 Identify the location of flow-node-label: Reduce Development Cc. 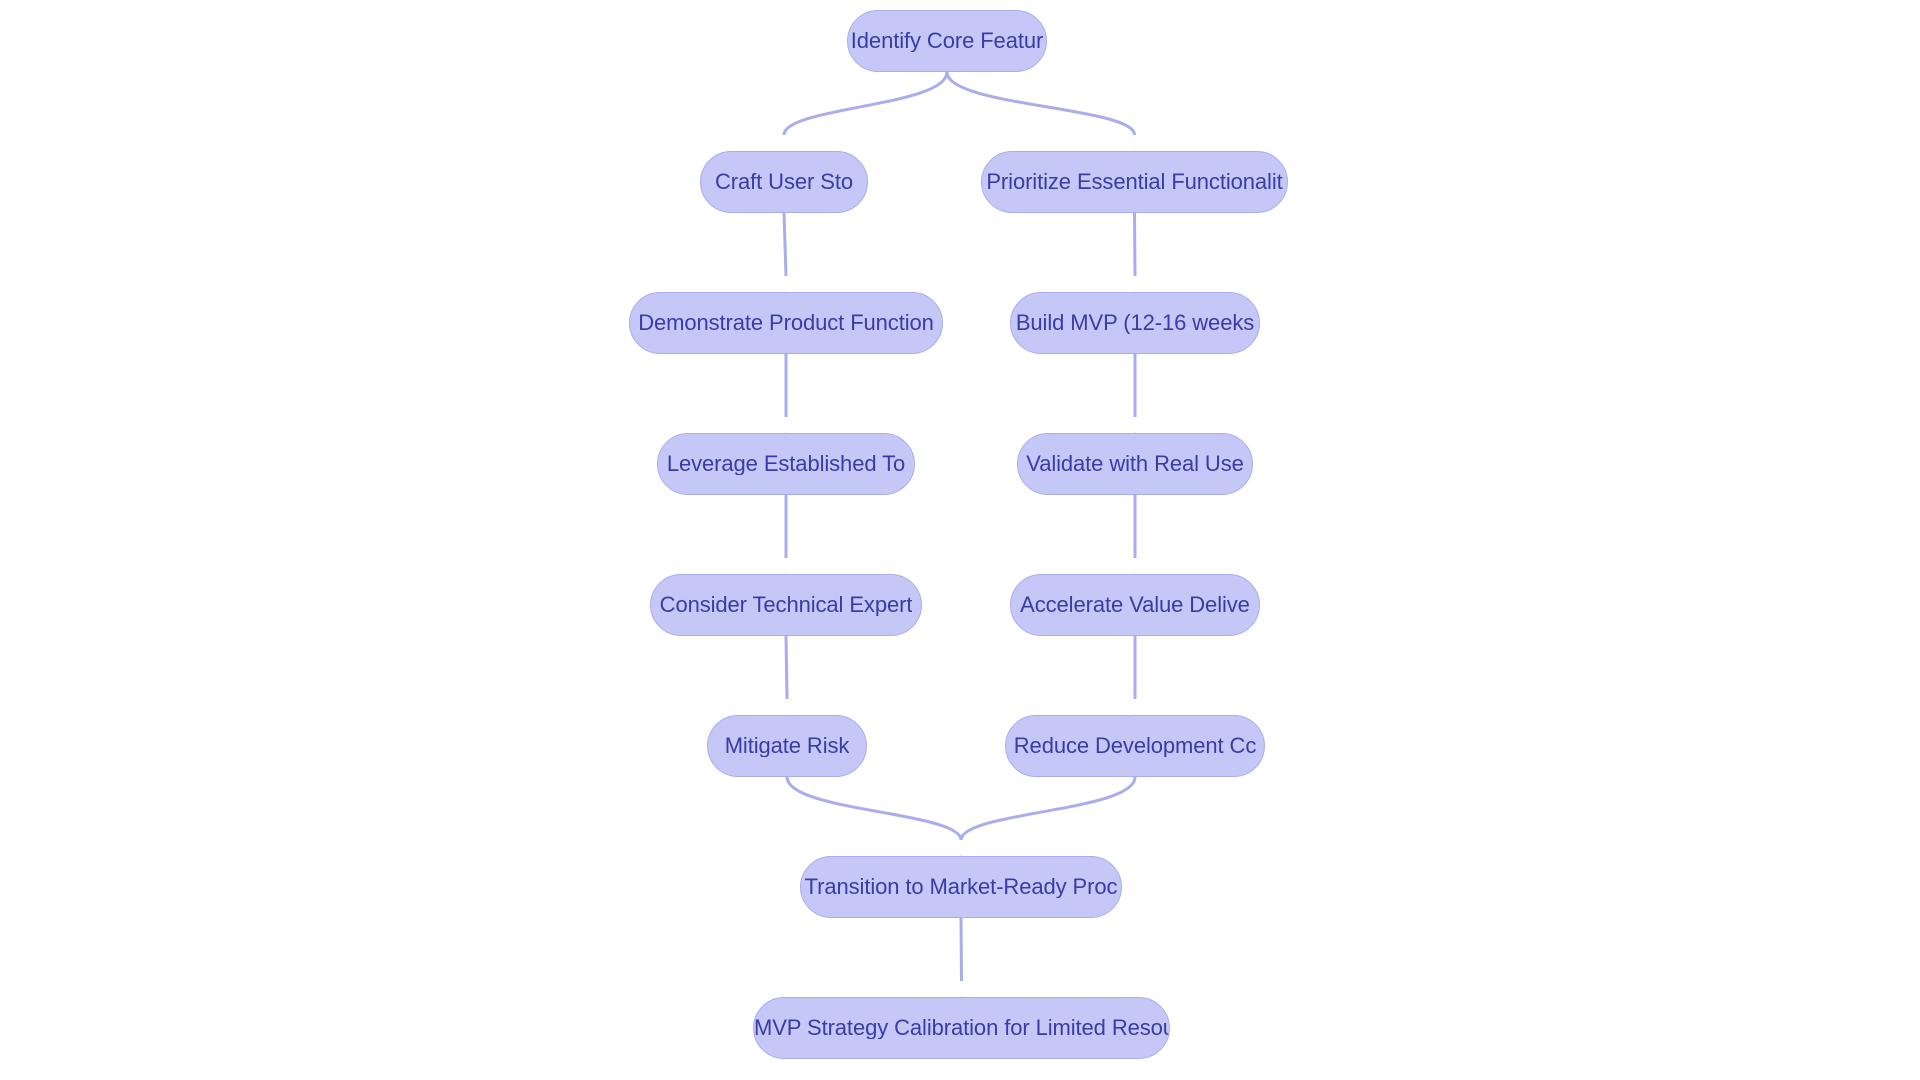
(1135, 746).